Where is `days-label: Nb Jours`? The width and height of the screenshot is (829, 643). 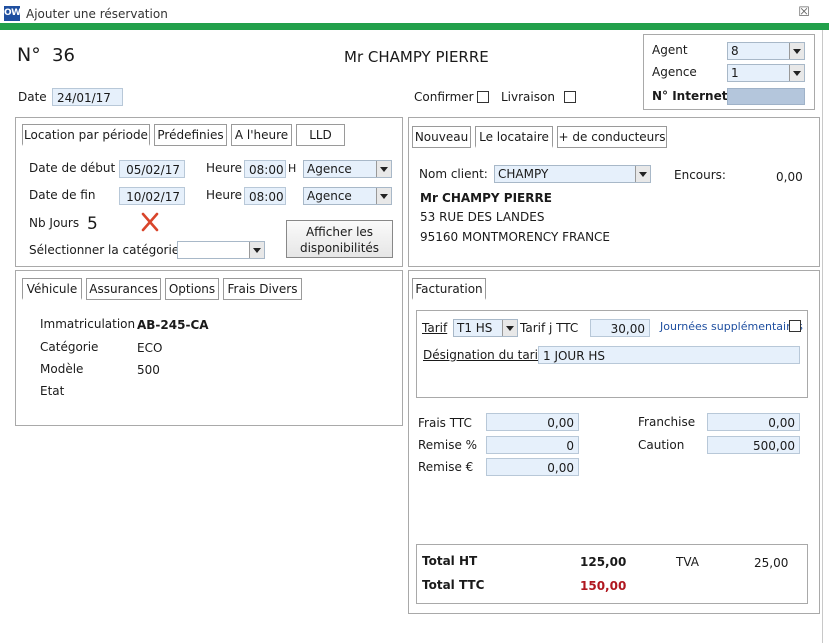 days-label: Nb Jours is located at coordinates (54, 223).